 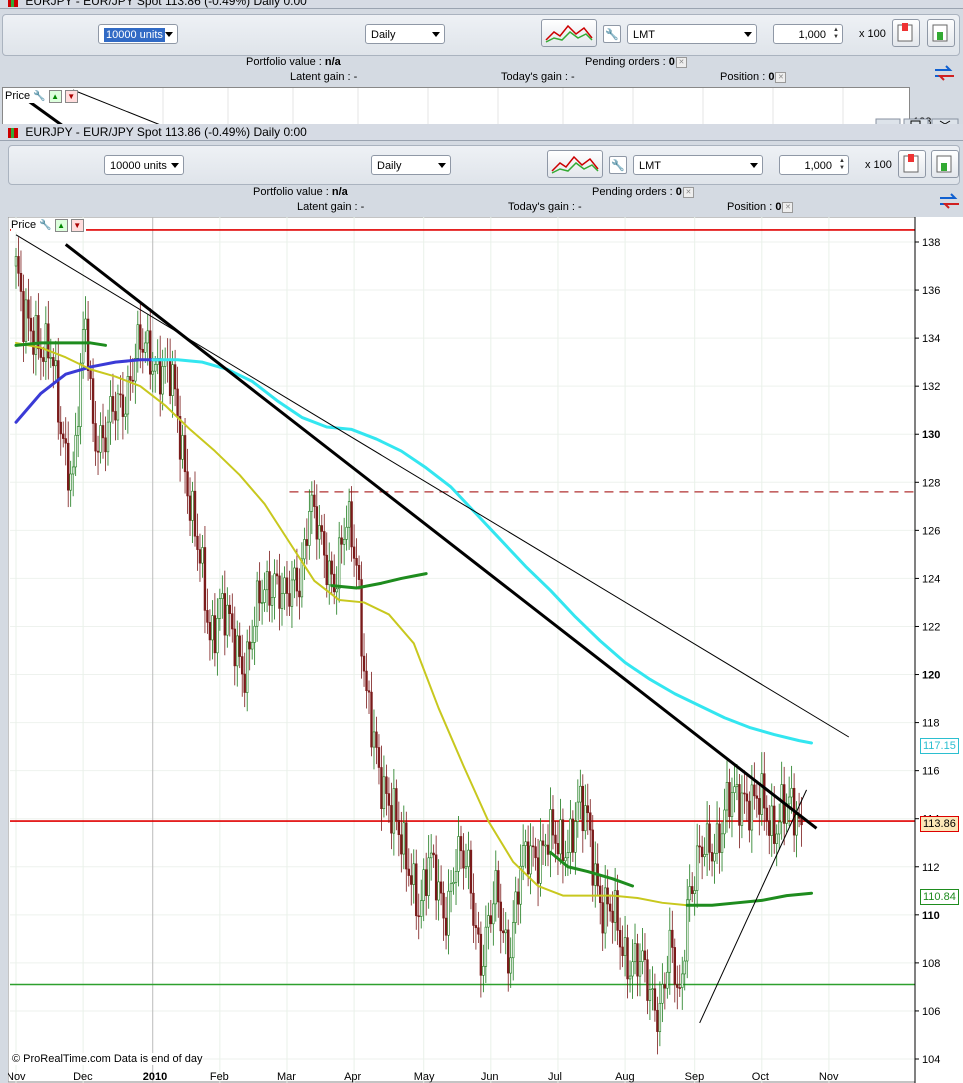 What do you see at coordinates (484, 165) in the screenshot?
I see `front-toolbar: 10000 units Daily 🔧 LMT 1,000 ▲ ▼ x 100` at bounding box center [484, 165].